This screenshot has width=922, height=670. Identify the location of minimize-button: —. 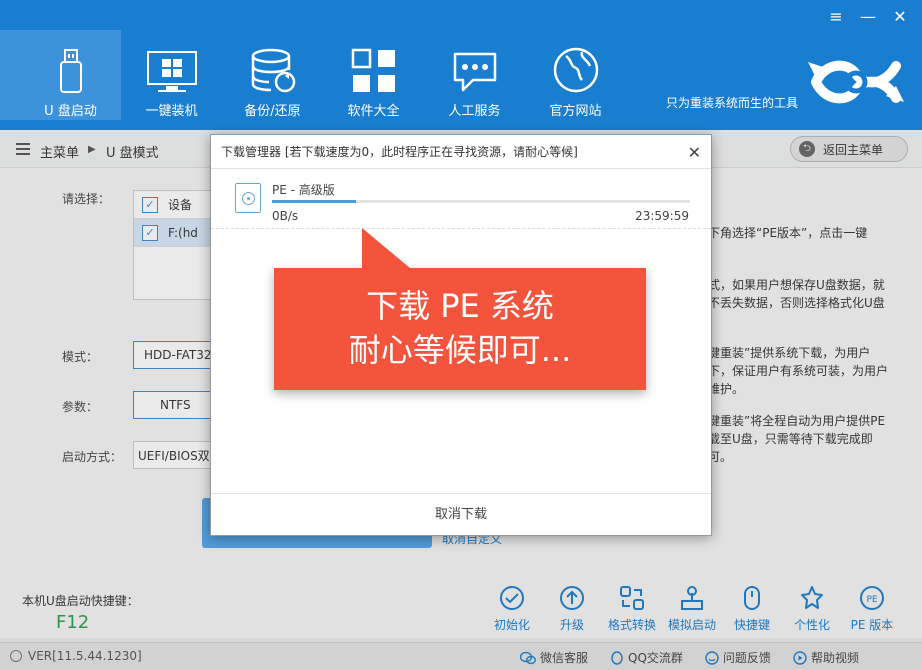
(868, 17).